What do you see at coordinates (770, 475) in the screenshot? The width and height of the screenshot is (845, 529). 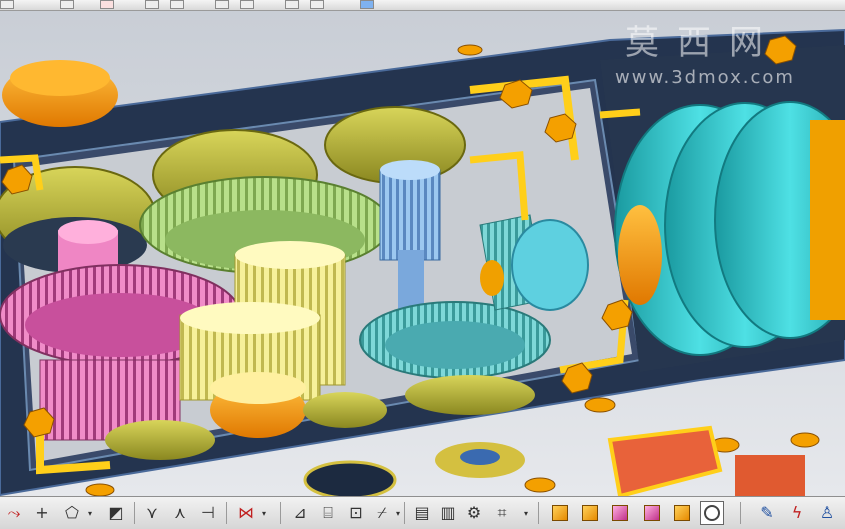 I see `copper-block` at bounding box center [770, 475].